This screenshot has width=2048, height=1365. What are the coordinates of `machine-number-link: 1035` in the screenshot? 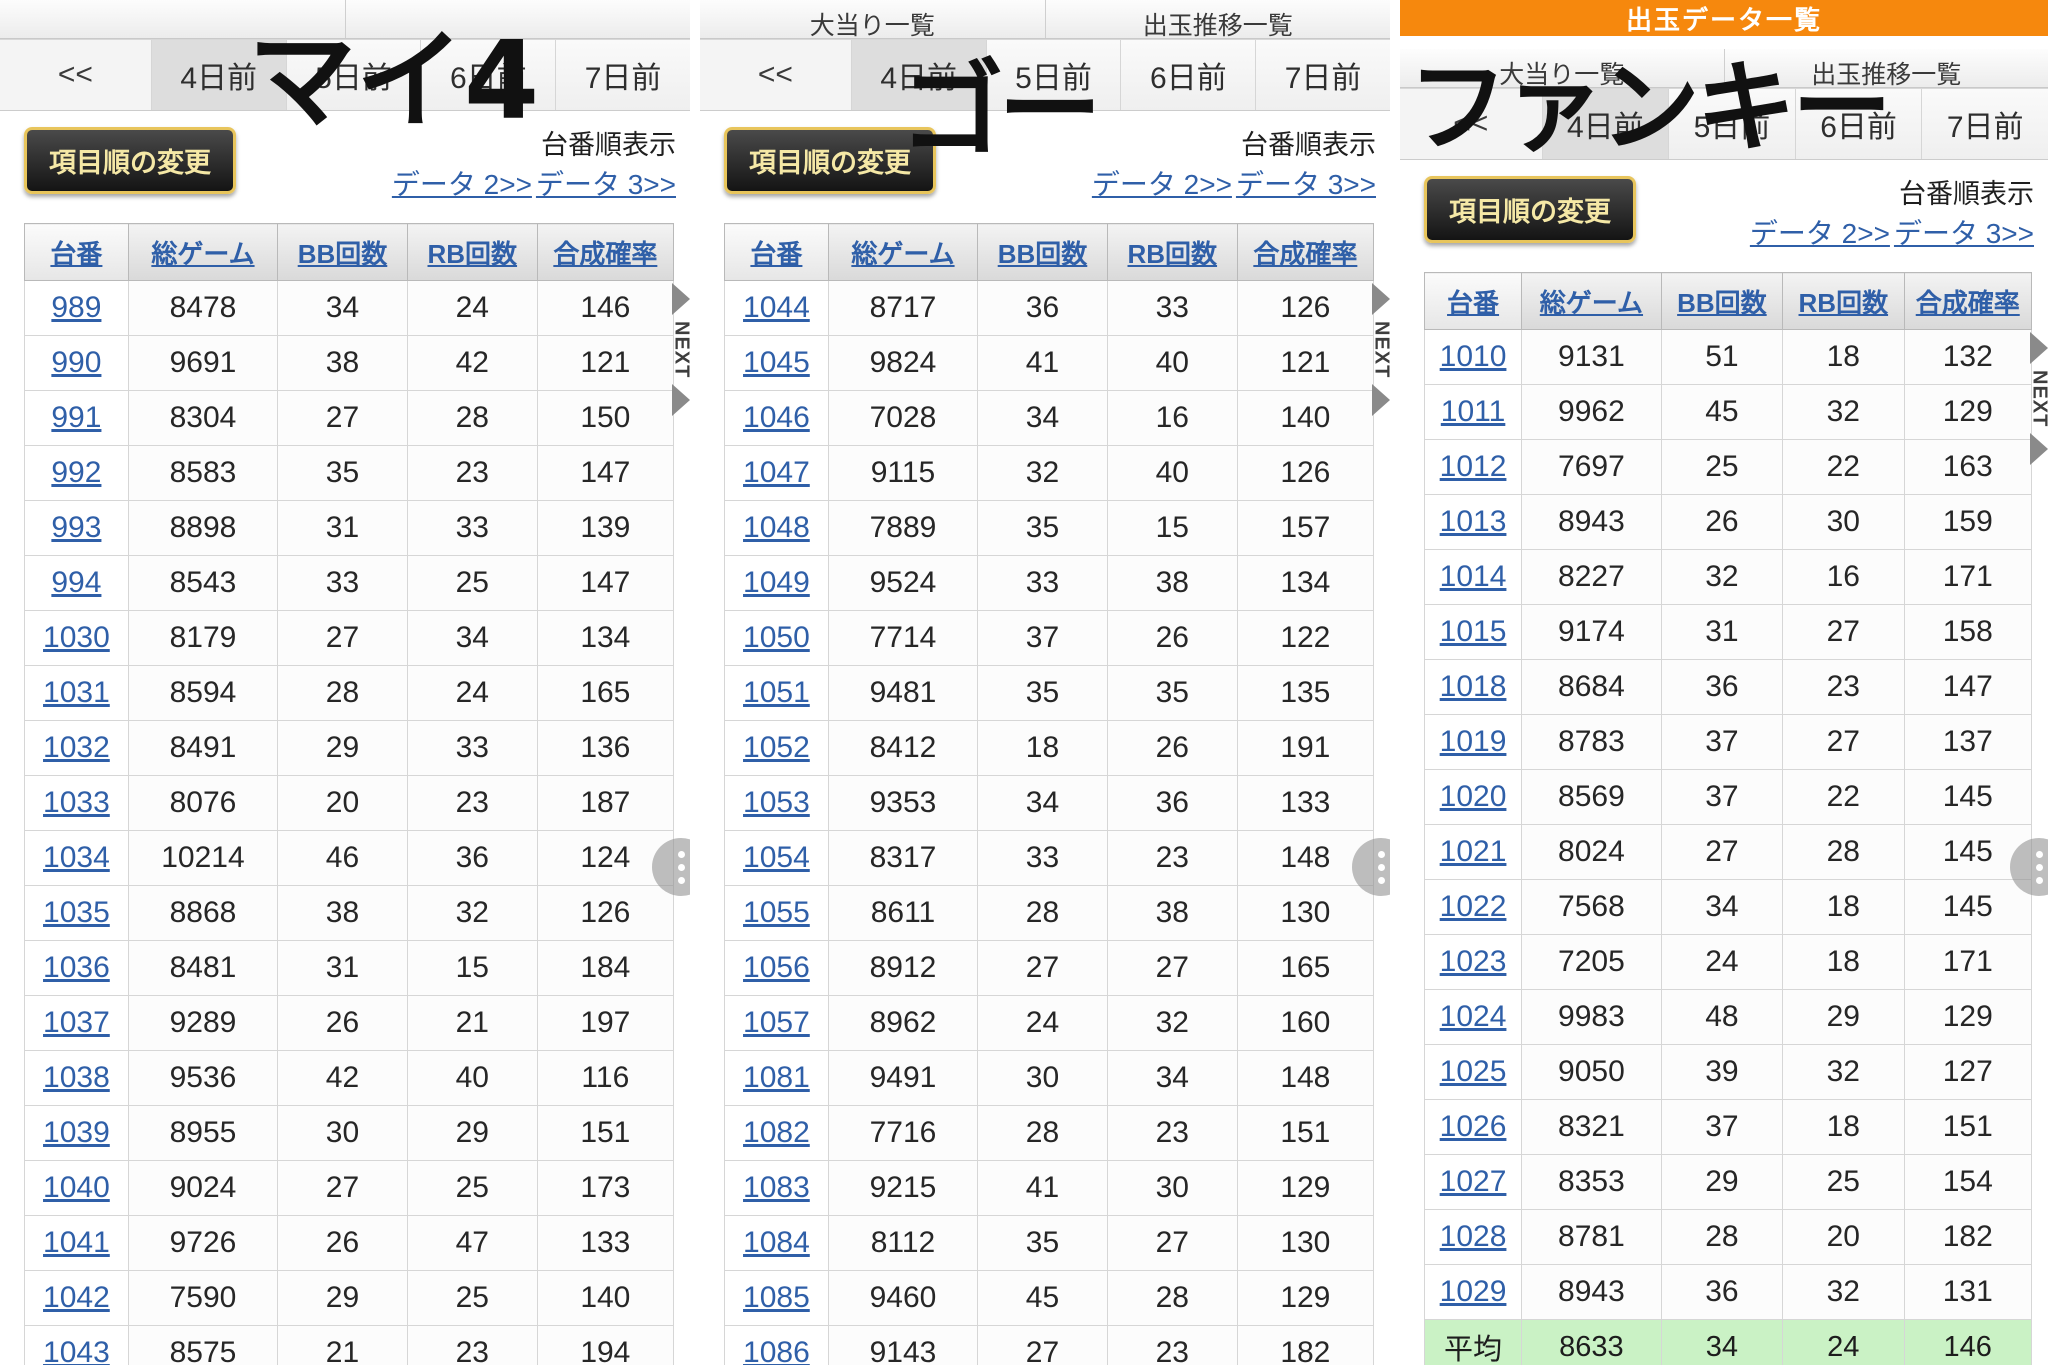 It's located at (76, 912).